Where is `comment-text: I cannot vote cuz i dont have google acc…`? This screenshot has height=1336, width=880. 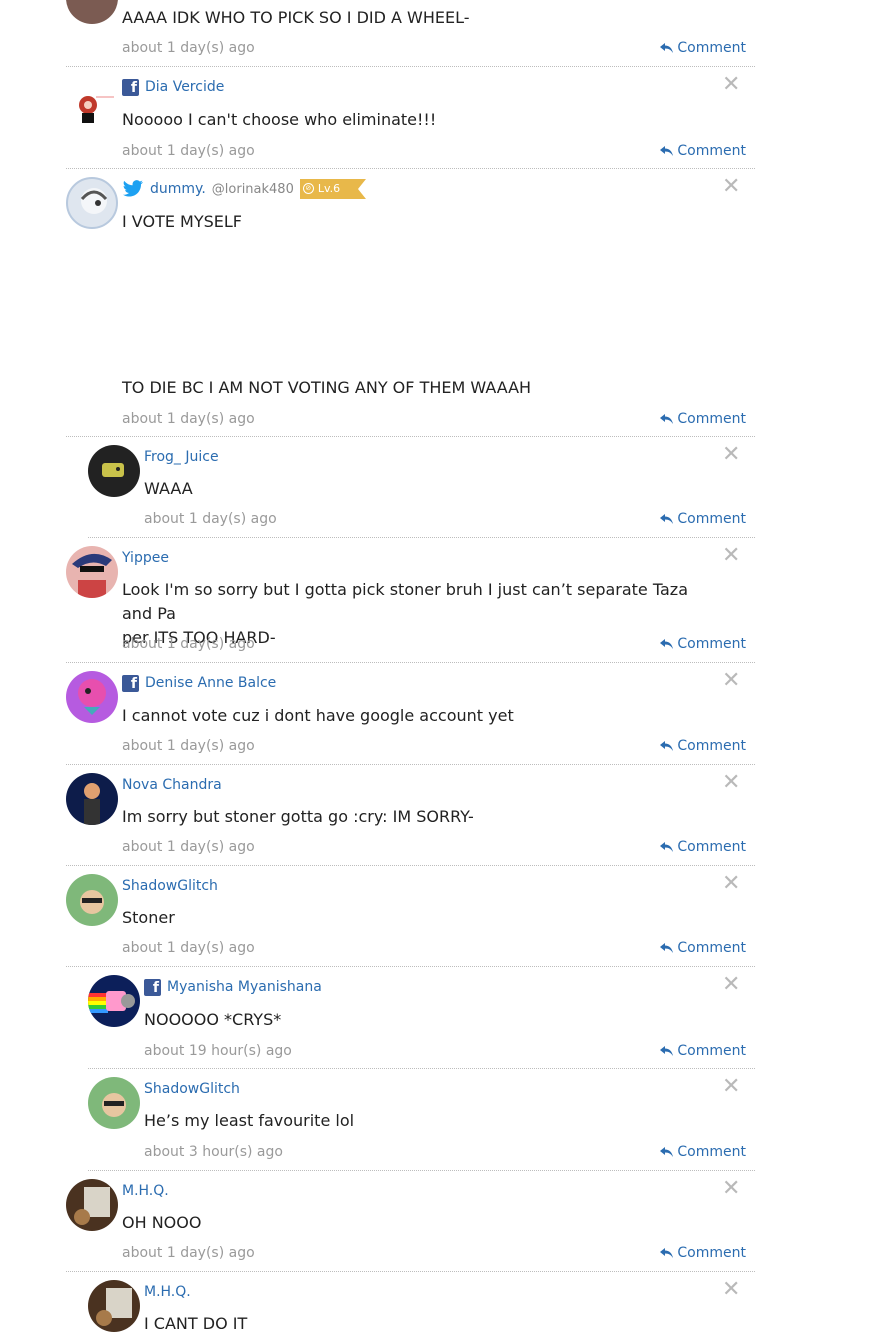
comment-text: I cannot vote cuz i dont have google acc… is located at coordinates (318, 715).